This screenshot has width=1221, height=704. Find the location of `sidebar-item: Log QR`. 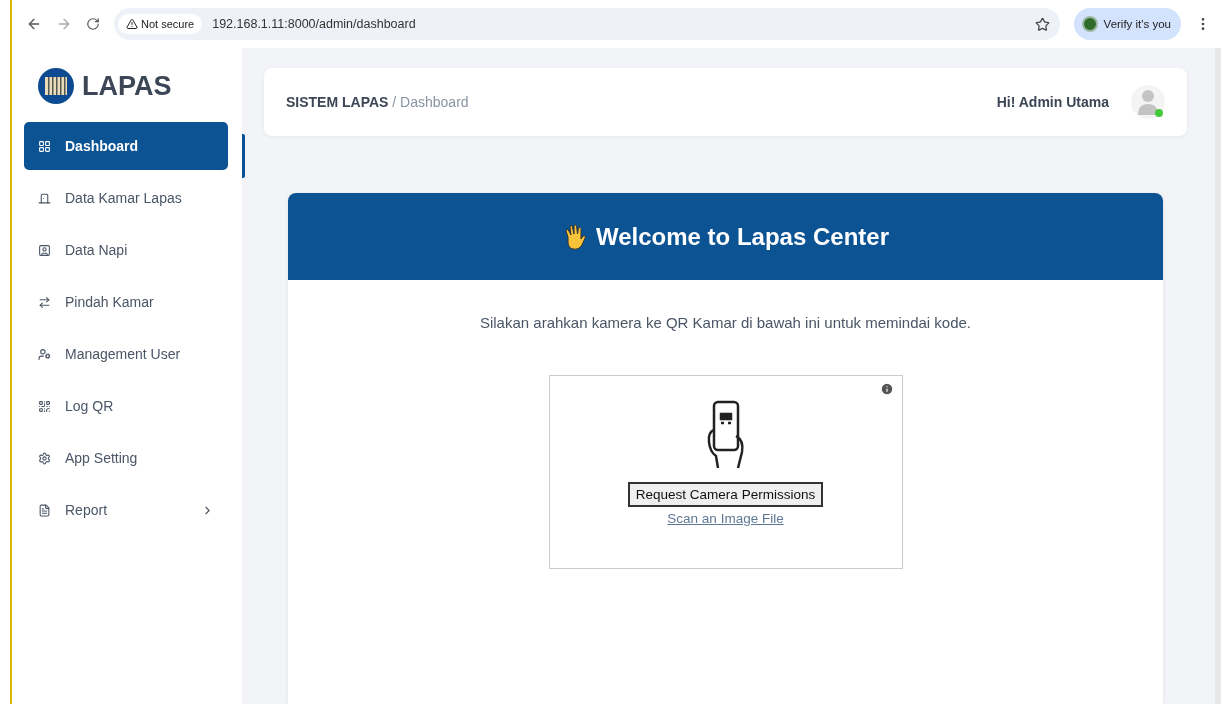

sidebar-item: Log QR is located at coordinates (126, 406).